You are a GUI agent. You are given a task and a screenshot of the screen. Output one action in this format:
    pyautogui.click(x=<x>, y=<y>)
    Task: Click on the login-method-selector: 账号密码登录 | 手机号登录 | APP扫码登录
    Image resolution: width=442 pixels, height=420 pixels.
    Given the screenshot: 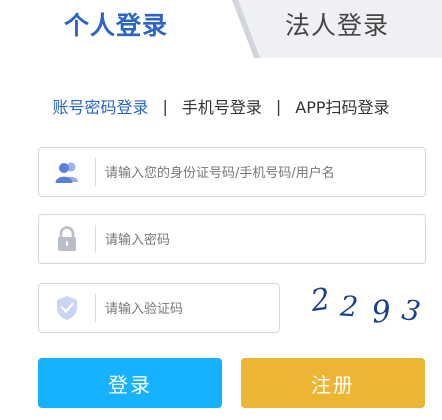 What is the action you would take?
    pyautogui.click(x=221, y=106)
    